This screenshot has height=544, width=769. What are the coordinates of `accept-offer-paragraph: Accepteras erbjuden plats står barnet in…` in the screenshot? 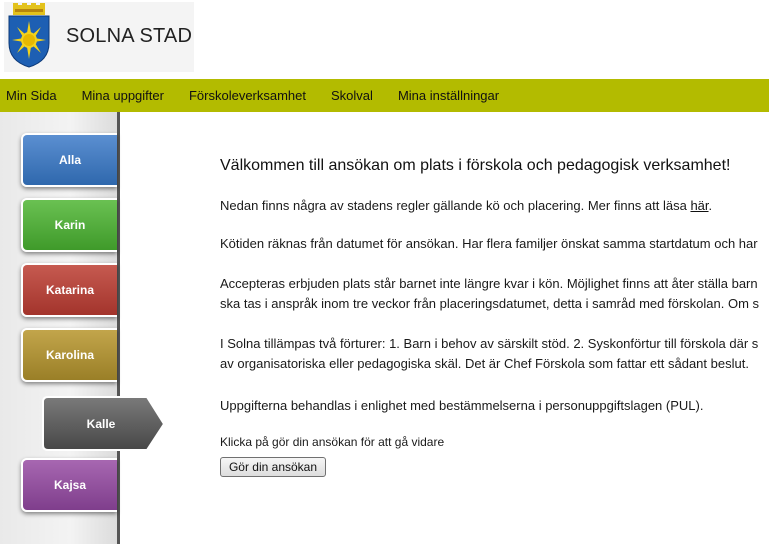 It's located at (489, 294).